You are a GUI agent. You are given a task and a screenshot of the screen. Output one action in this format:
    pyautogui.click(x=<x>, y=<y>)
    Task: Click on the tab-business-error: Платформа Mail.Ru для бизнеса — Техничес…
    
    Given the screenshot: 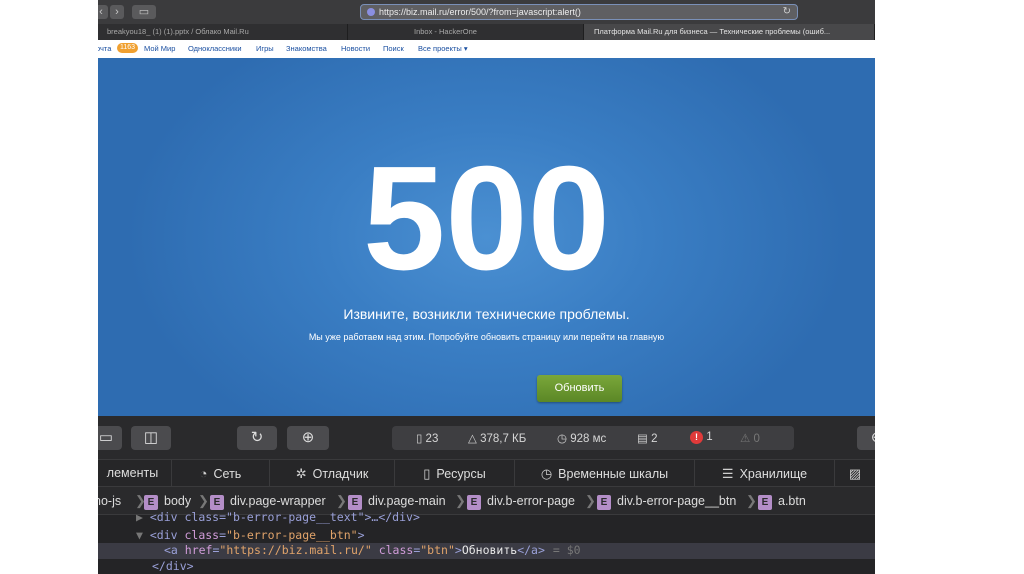 What is the action you would take?
    pyautogui.click(x=729, y=32)
    